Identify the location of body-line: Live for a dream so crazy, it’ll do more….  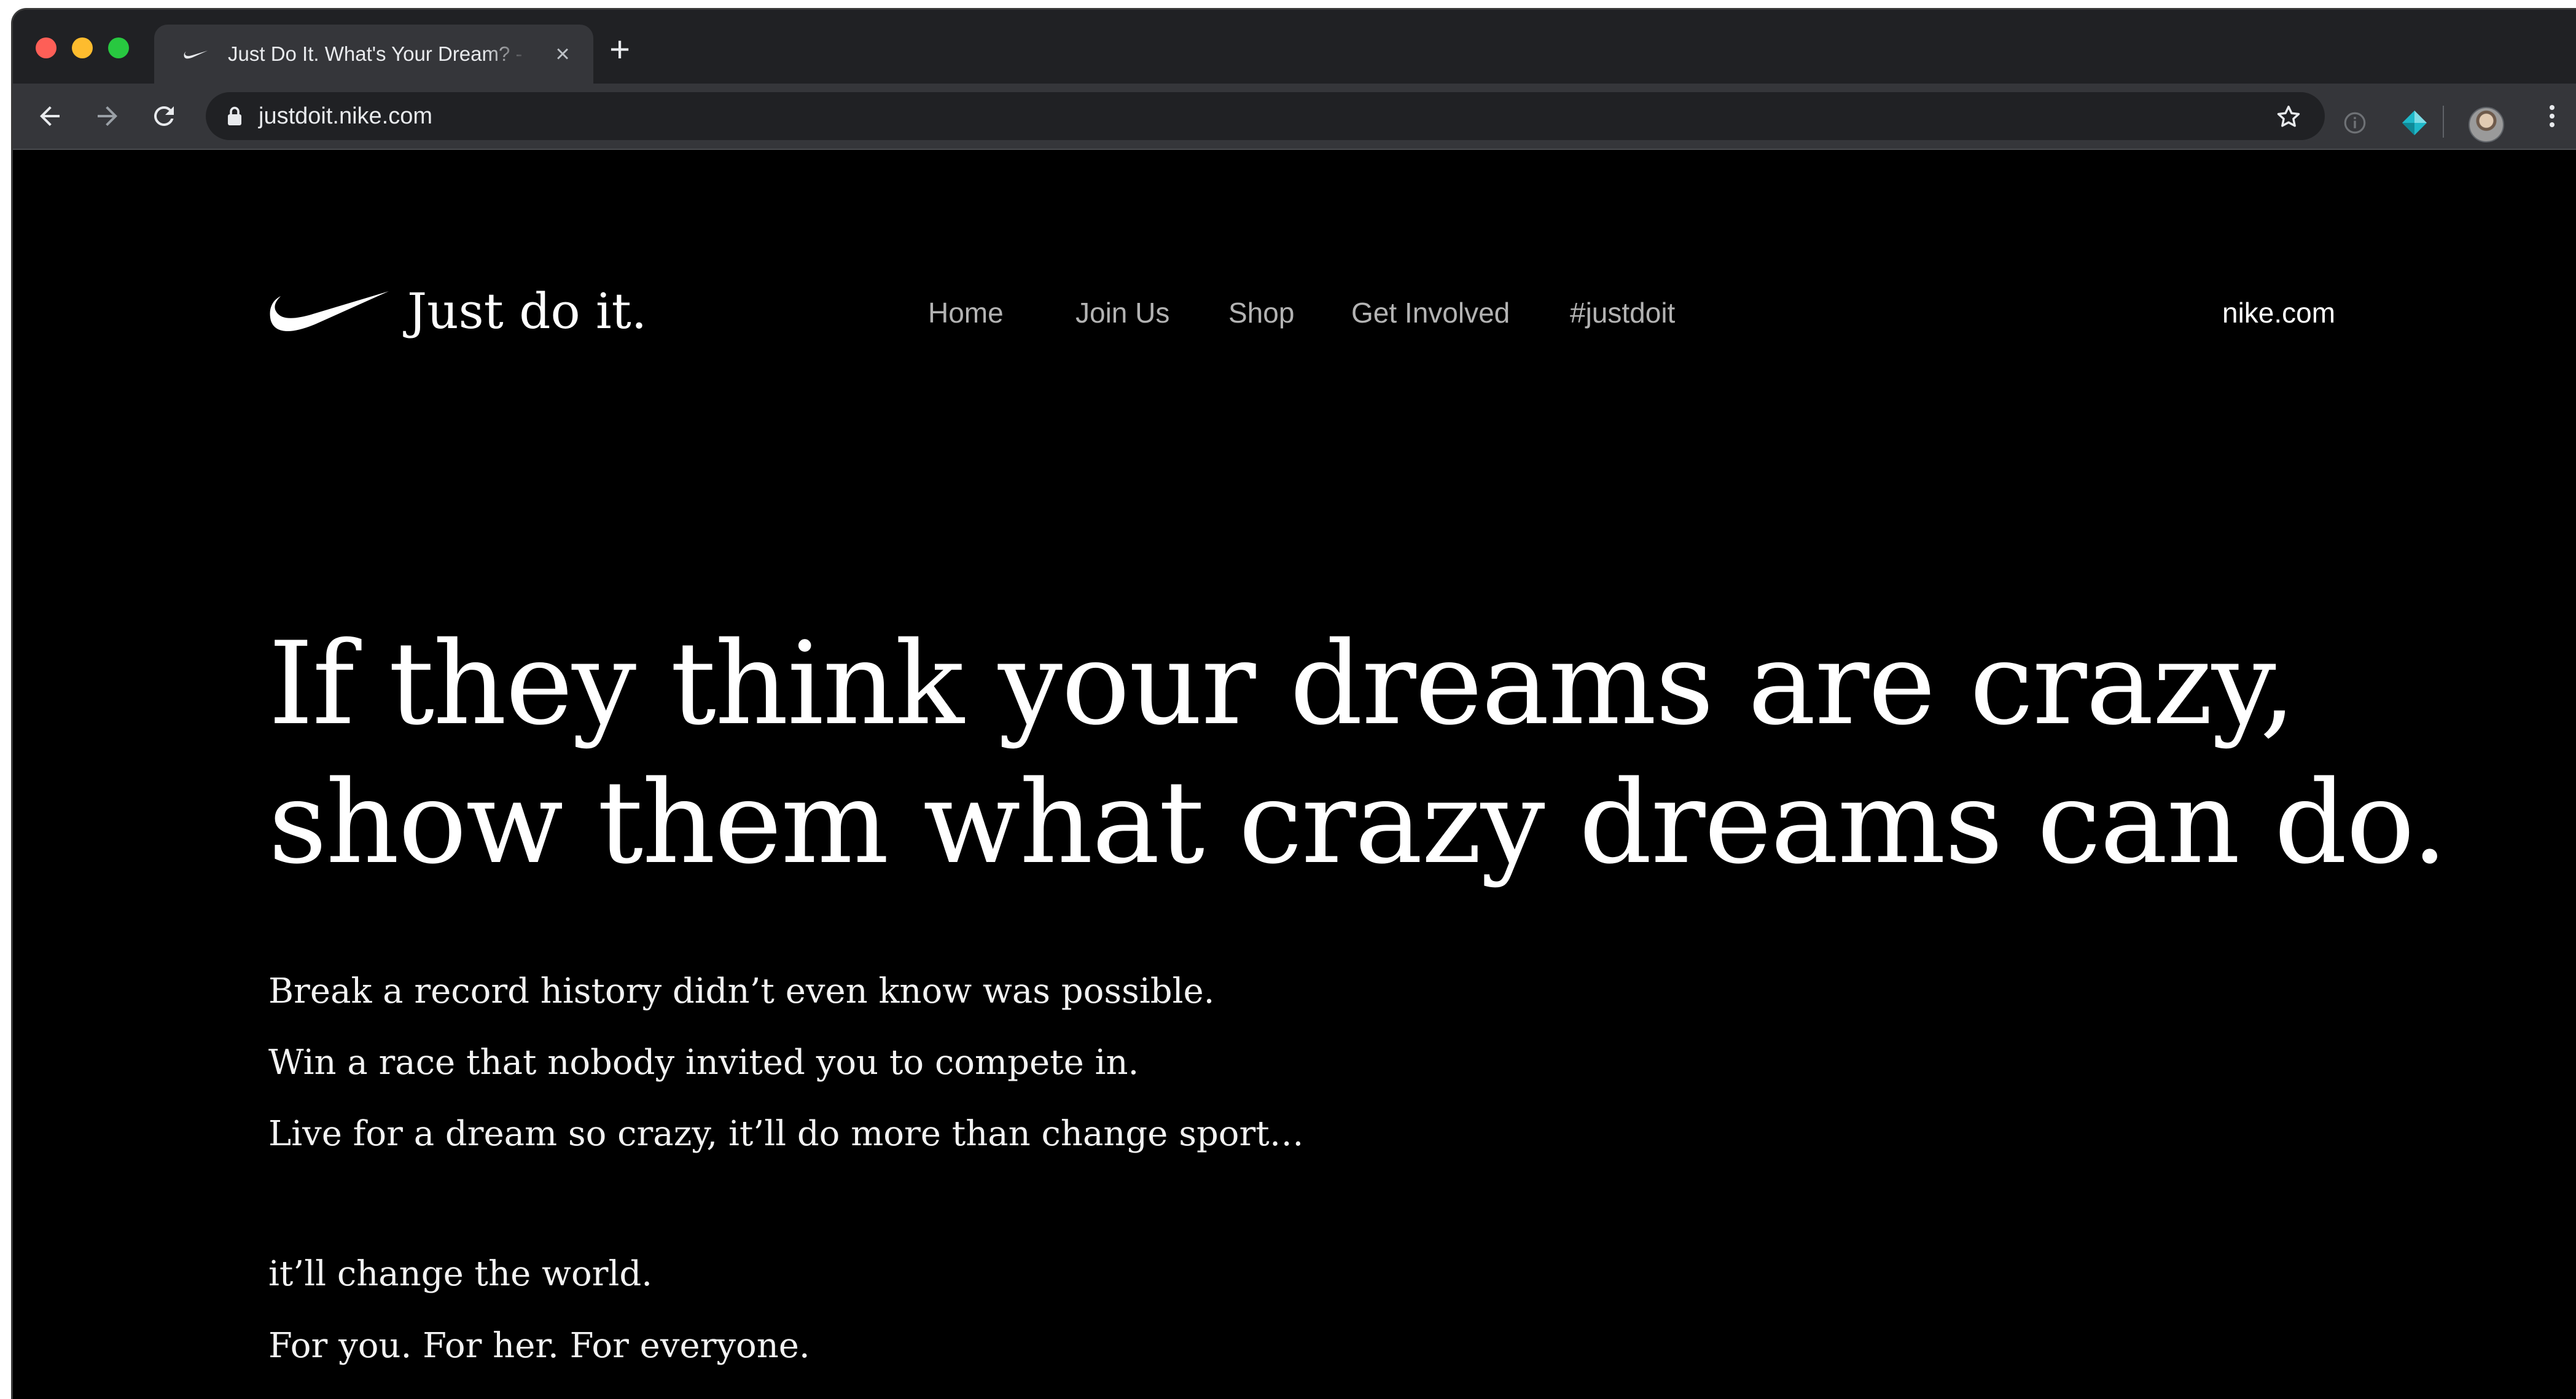
(786, 1134).